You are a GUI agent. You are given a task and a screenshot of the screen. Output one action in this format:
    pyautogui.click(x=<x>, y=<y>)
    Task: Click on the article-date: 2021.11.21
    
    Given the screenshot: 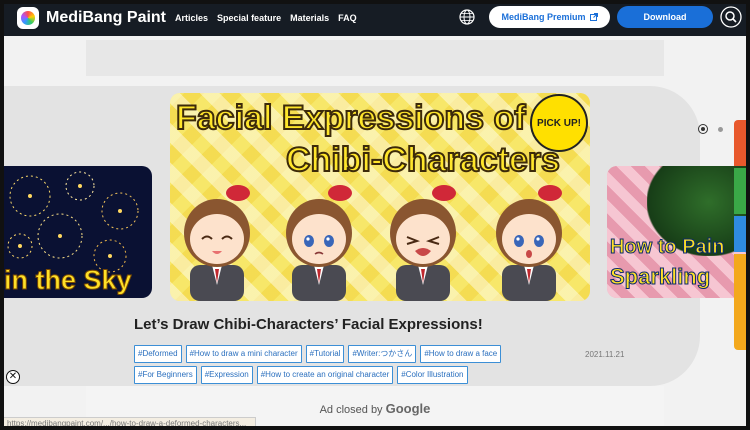 What is the action you would take?
    pyautogui.click(x=605, y=354)
    